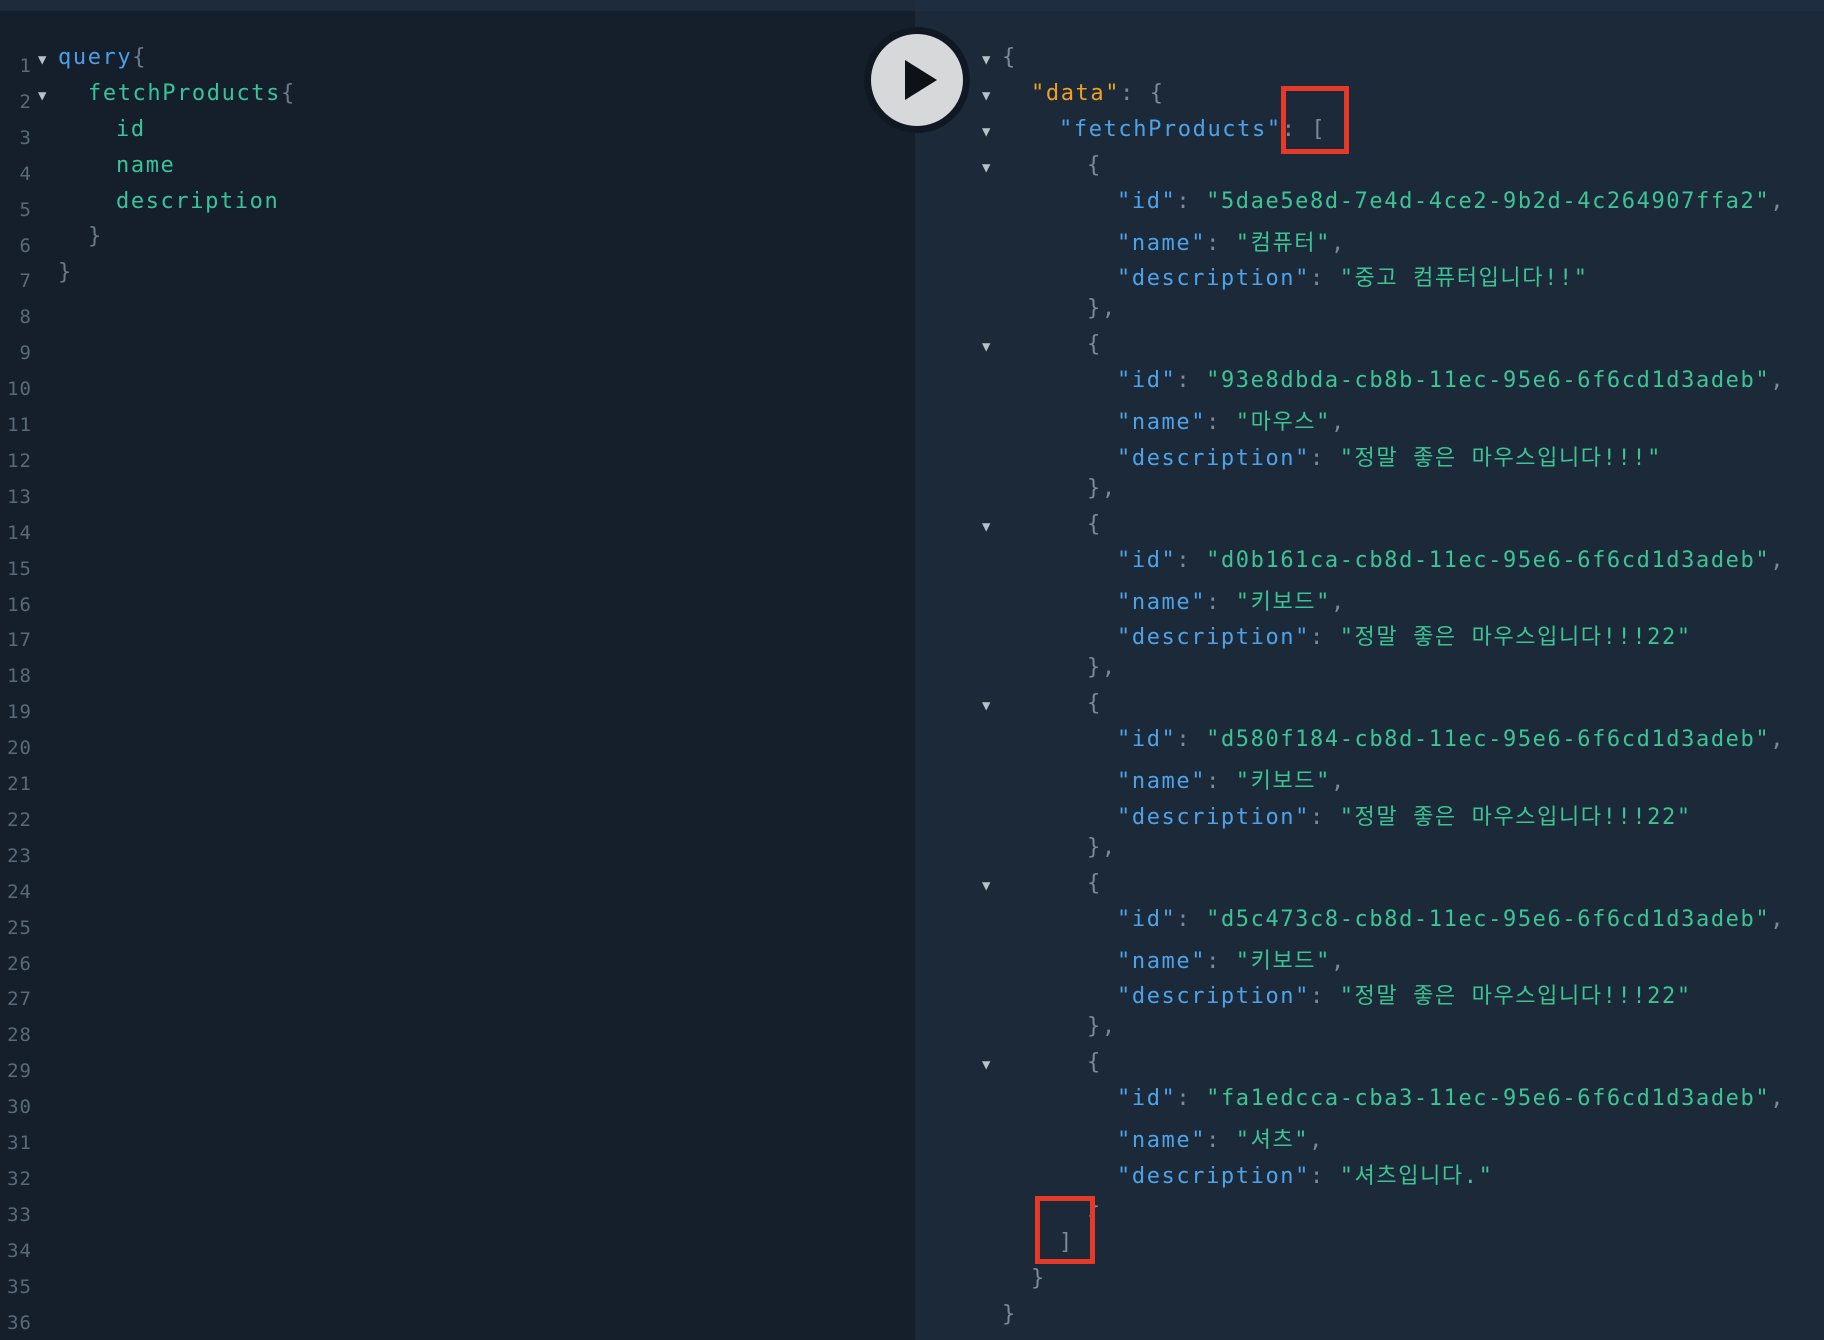 This screenshot has height=1340, width=1824. Describe the element at coordinates (921, 80) in the screenshot. I see `play-icon` at that location.